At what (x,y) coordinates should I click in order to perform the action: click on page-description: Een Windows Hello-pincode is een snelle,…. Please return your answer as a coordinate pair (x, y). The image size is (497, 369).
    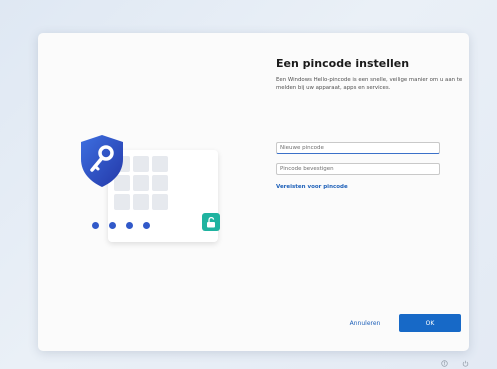
    Looking at the image, I should click on (369, 84).